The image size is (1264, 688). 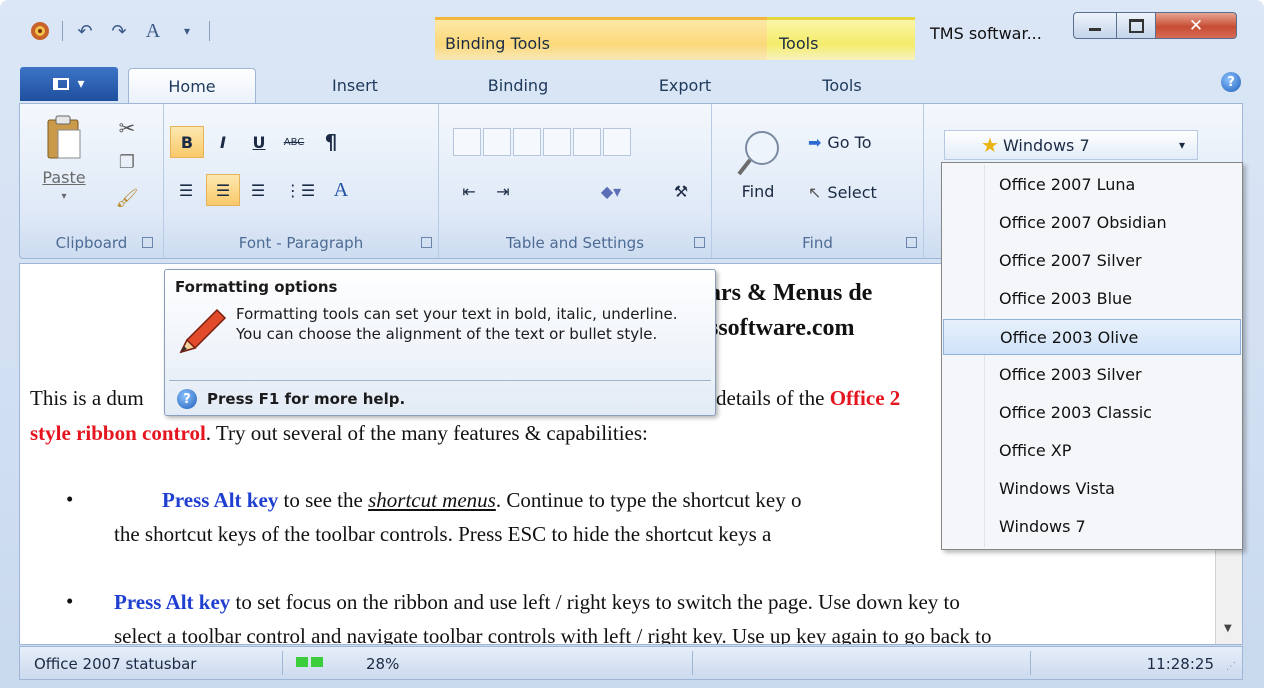 What do you see at coordinates (467, 142) in the screenshot?
I see `table-outer-borders-icon` at bounding box center [467, 142].